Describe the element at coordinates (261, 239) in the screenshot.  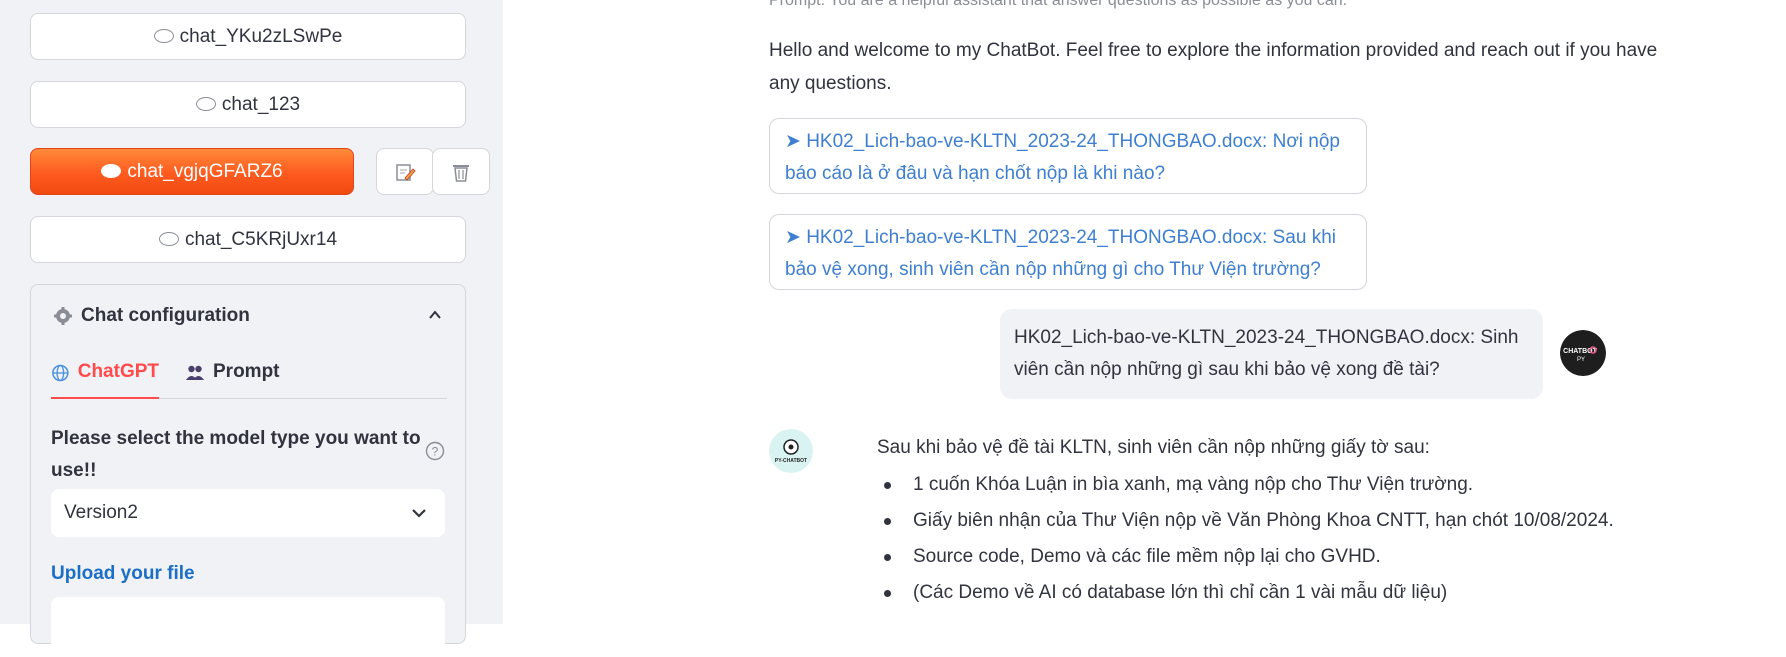
I see `chat-item-label: chat_C5KRjUxr14` at that location.